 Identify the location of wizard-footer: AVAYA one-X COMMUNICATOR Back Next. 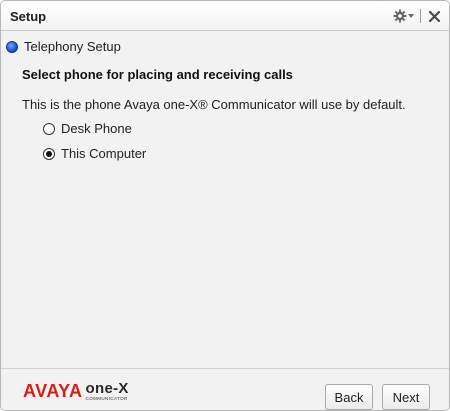
(225, 389).